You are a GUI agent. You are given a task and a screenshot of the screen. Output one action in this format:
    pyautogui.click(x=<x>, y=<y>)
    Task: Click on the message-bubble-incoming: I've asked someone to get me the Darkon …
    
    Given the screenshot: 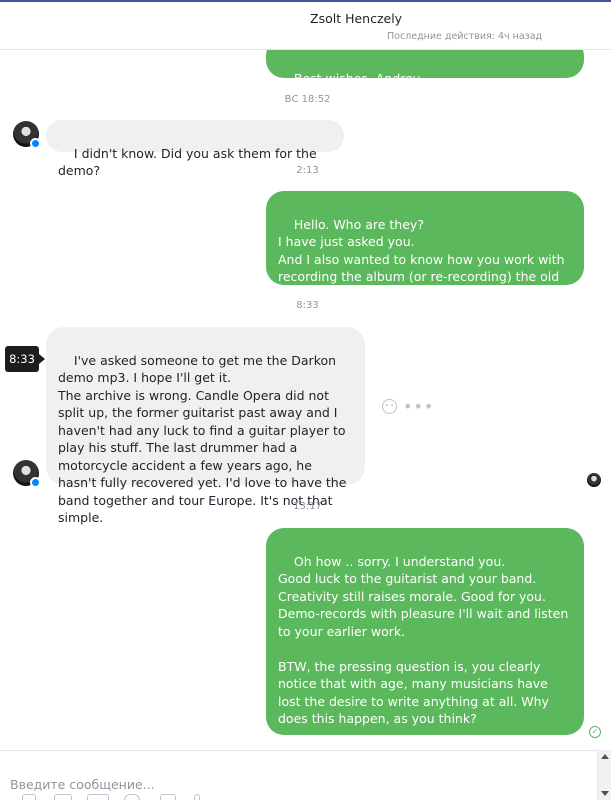 What is the action you would take?
    pyautogui.click(x=205, y=426)
    